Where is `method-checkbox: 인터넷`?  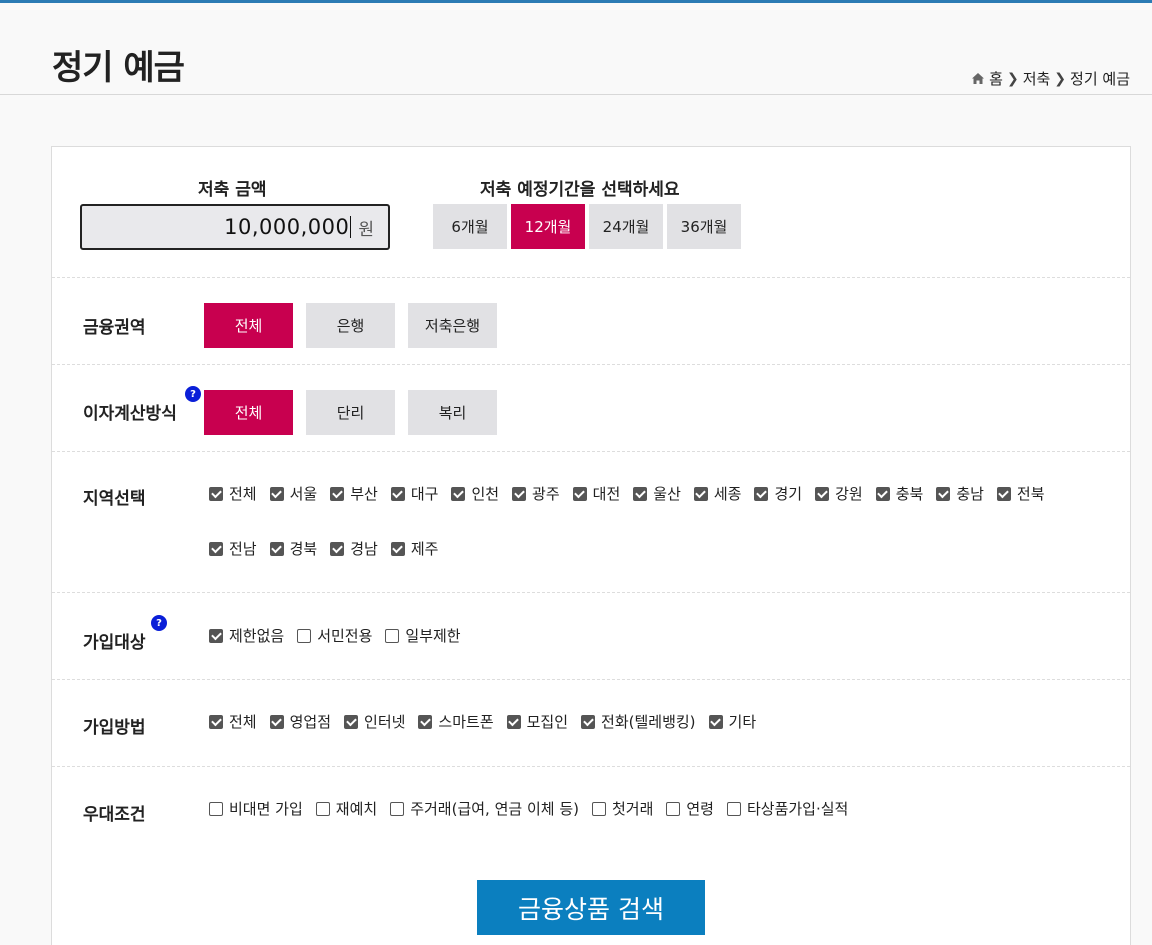 method-checkbox: 인터넷 is located at coordinates (374, 721).